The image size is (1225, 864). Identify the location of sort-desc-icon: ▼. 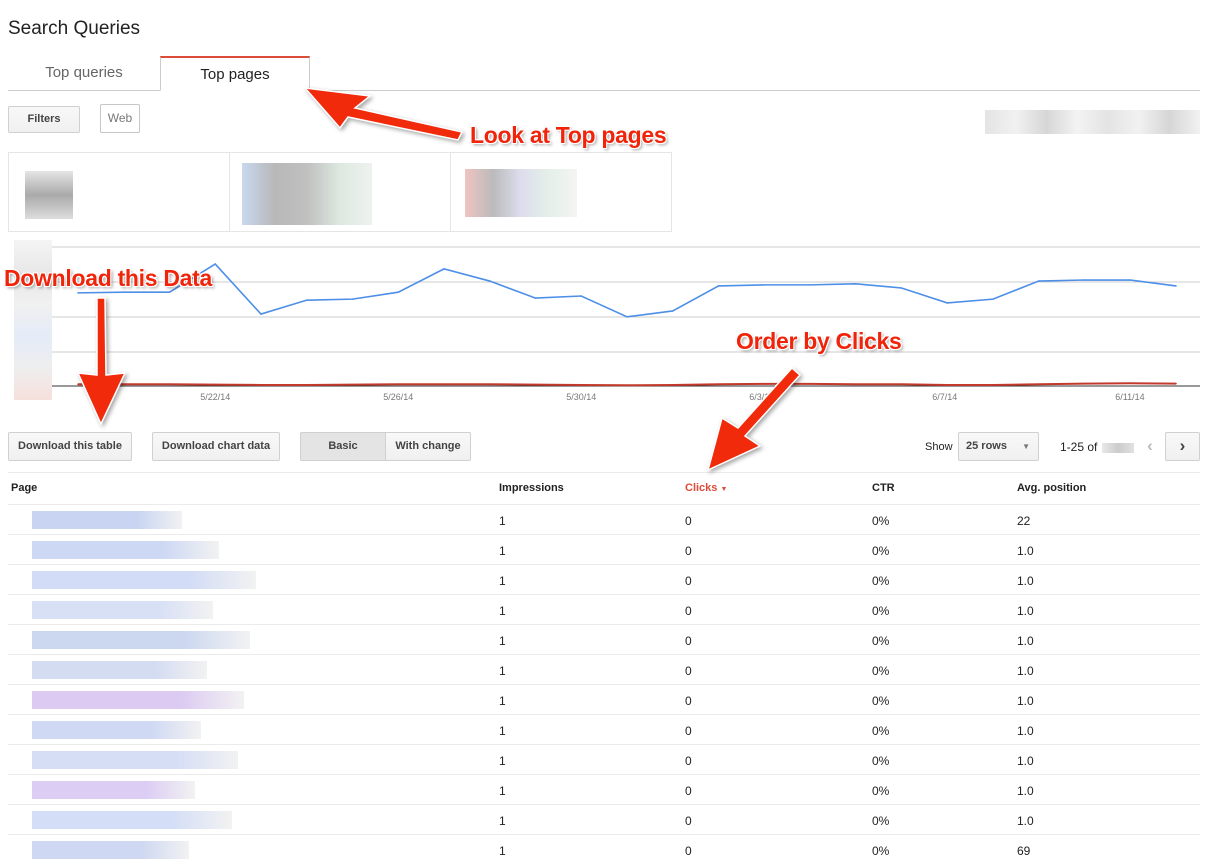
(724, 489).